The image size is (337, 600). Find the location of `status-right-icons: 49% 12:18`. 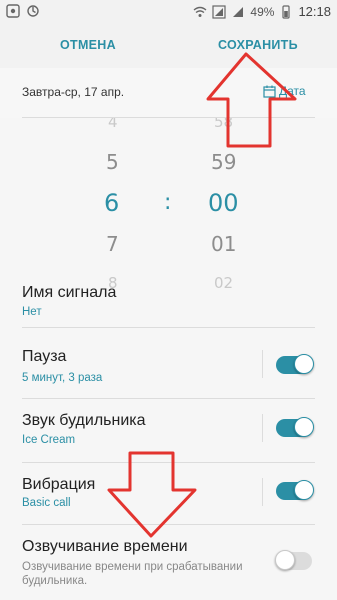

status-right-icons: 49% 12:18 is located at coordinates (262, 11).